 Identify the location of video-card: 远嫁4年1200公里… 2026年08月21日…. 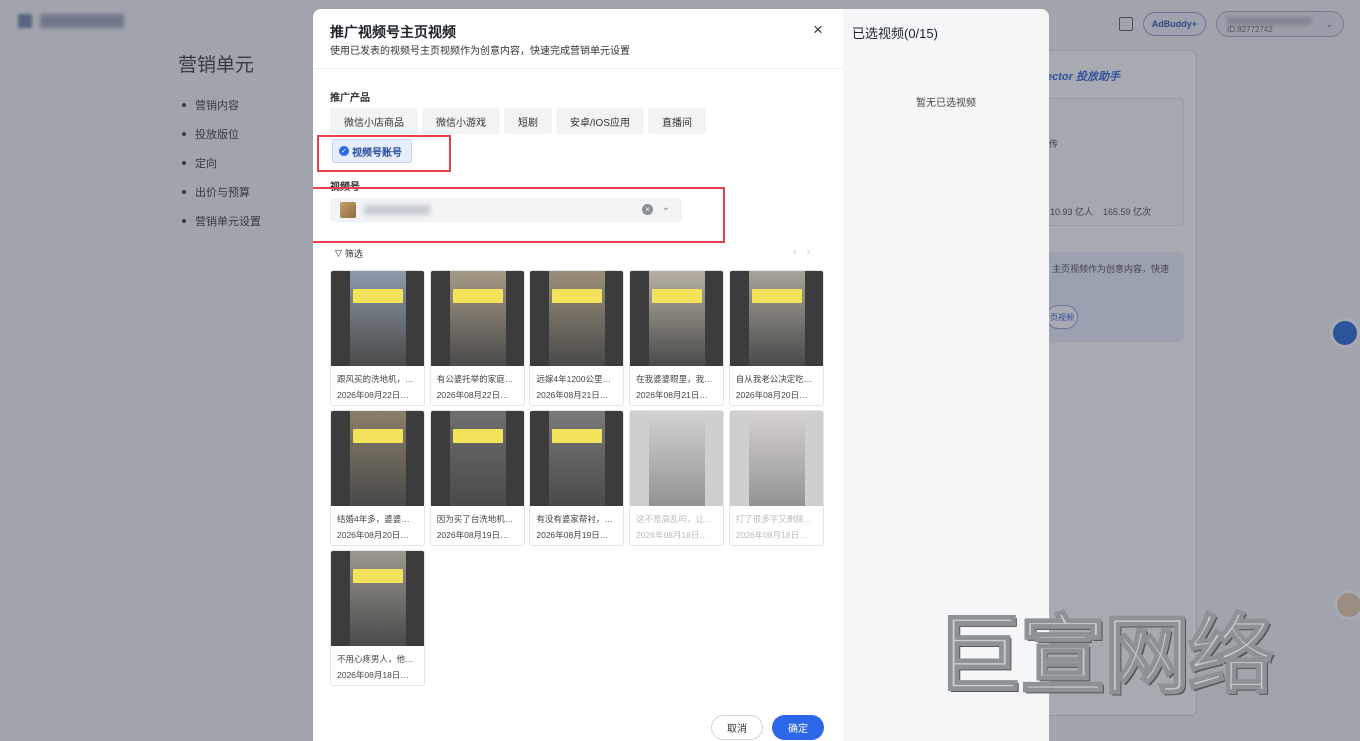
(577, 338).